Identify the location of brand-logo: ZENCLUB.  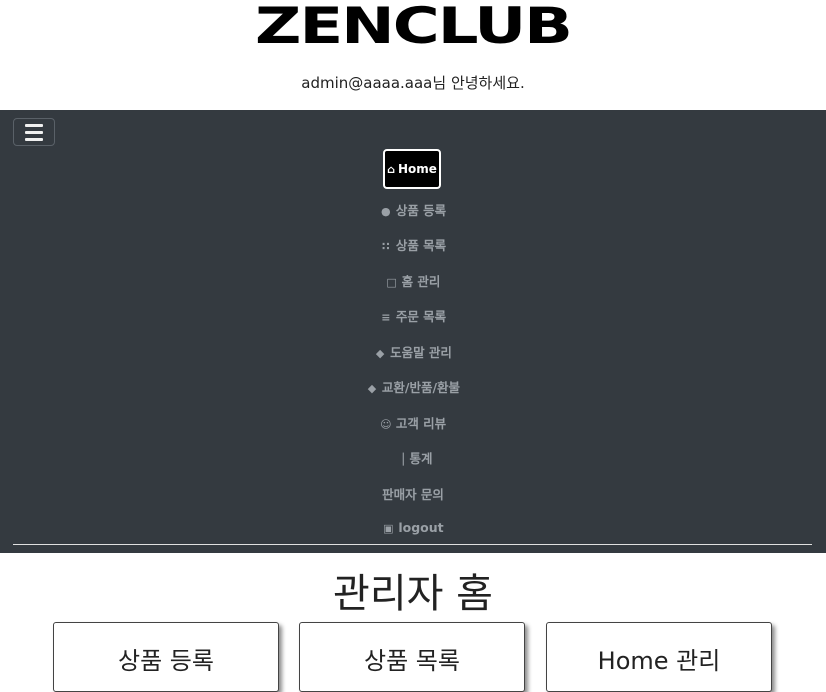
(413, 26).